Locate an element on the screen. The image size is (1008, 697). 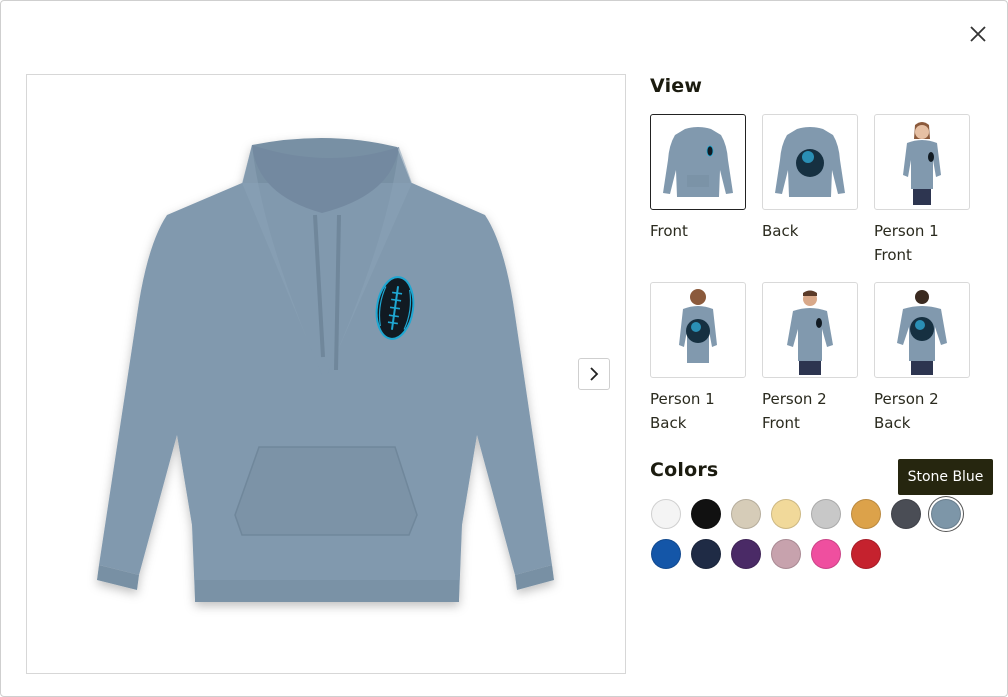
chevron-right-icon is located at coordinates (594, 374).